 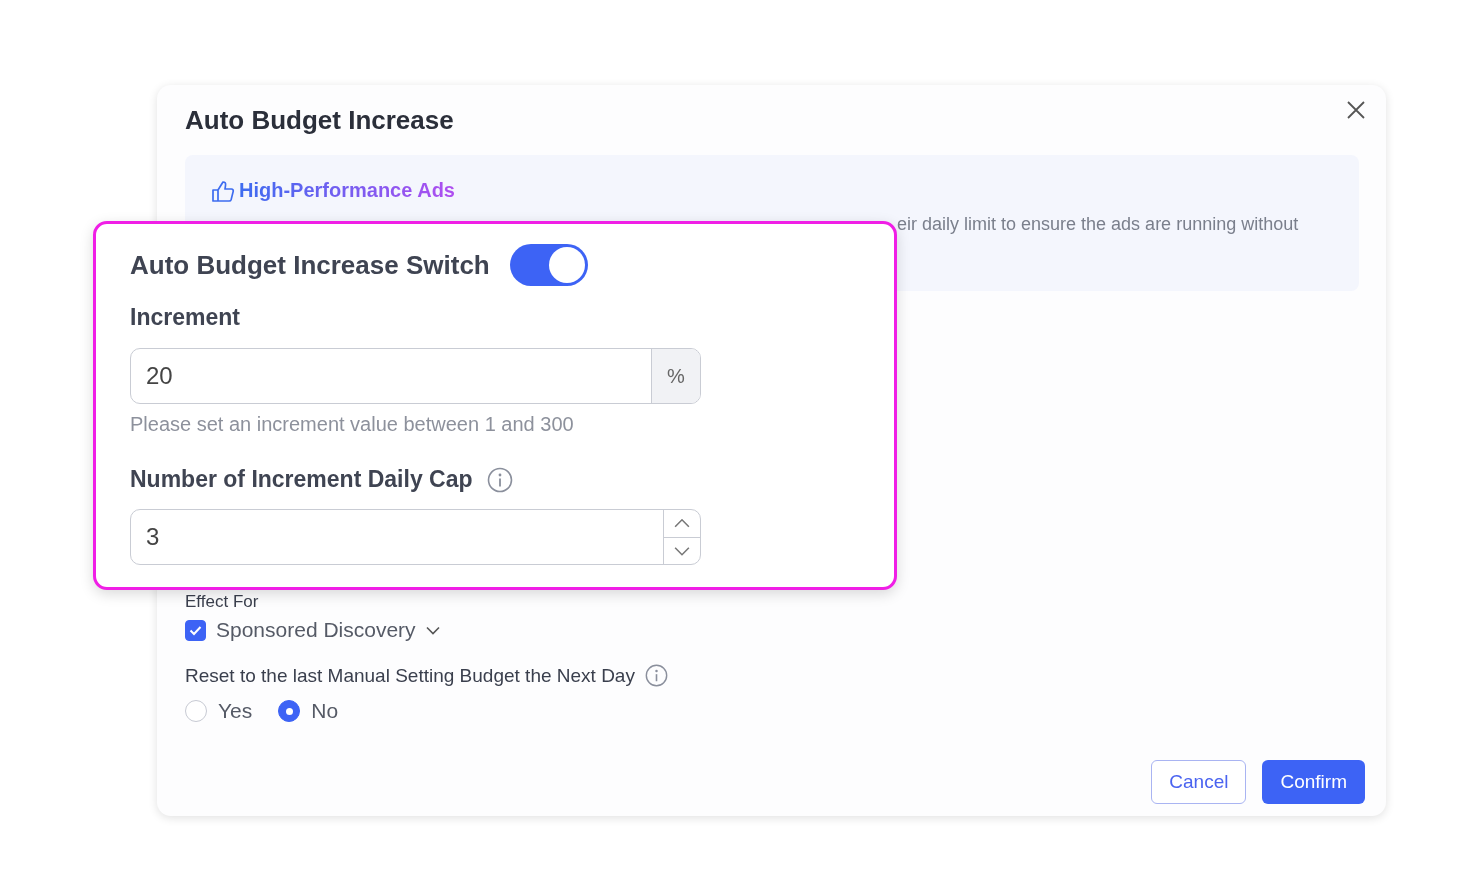 I want to click on checkbox, so click(x=195, y=630).